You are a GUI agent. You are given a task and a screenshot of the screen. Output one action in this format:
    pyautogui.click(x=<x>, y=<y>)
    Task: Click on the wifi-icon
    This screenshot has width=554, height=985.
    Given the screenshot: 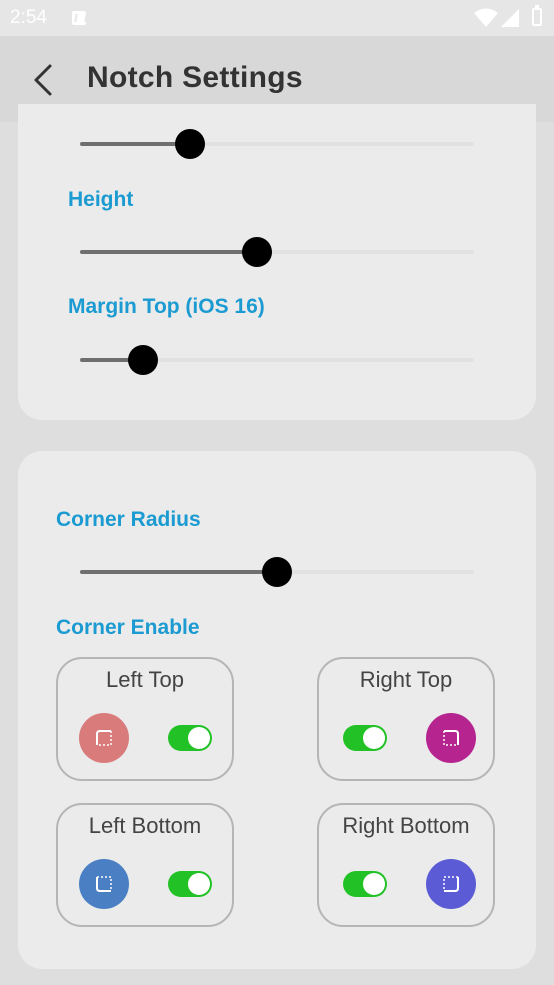 What is the action you would take?
    pyautogui.click(x=486, y=17)
    